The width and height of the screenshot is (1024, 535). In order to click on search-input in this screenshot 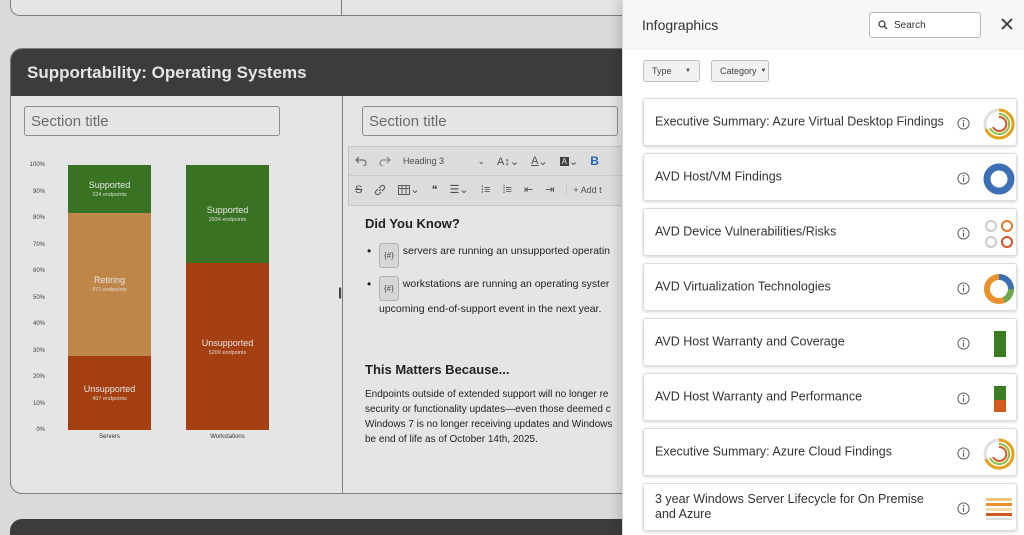, I will do `click(934, 25)`.